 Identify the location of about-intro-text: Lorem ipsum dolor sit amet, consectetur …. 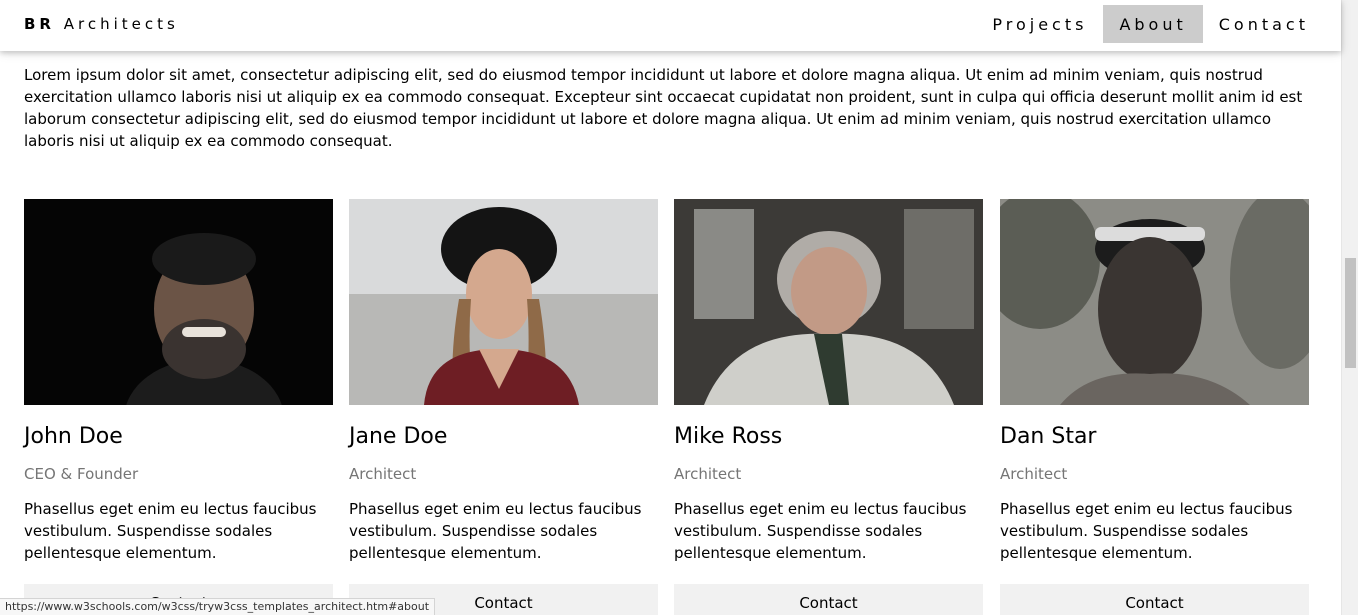
(663, 108).